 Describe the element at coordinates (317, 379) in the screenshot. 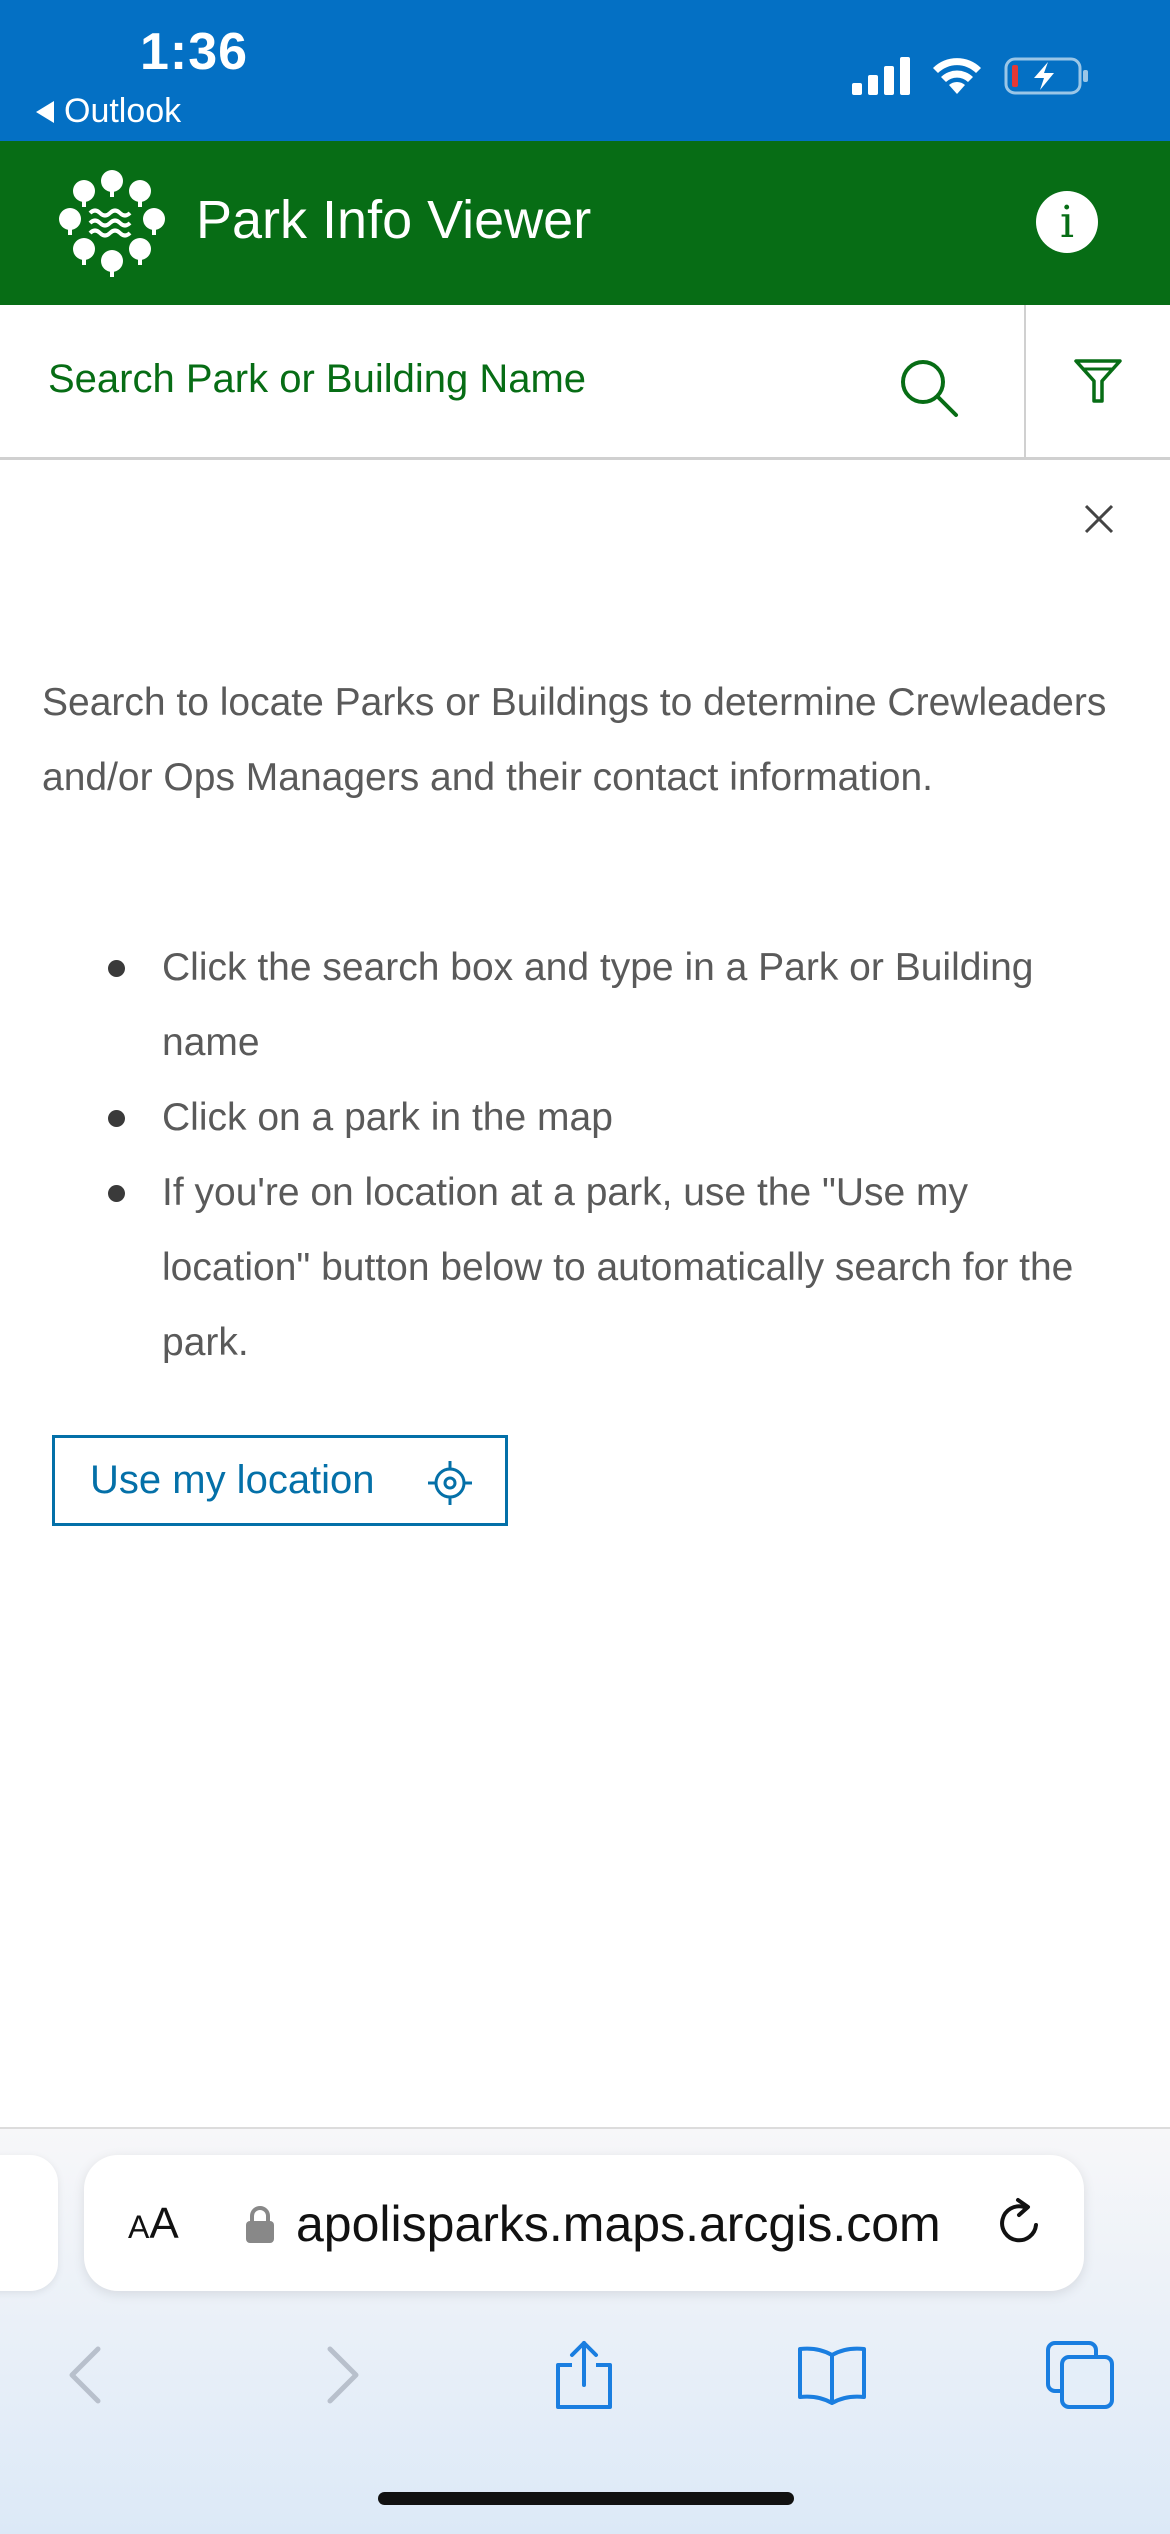

I see `search-input: Search Park or Building Name` at that location.